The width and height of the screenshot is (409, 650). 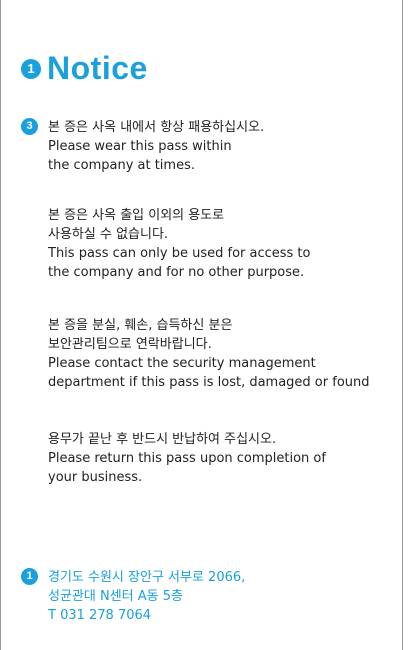 I want to click on phone-line: T 031 278 7064, so click(x=100, y=615).